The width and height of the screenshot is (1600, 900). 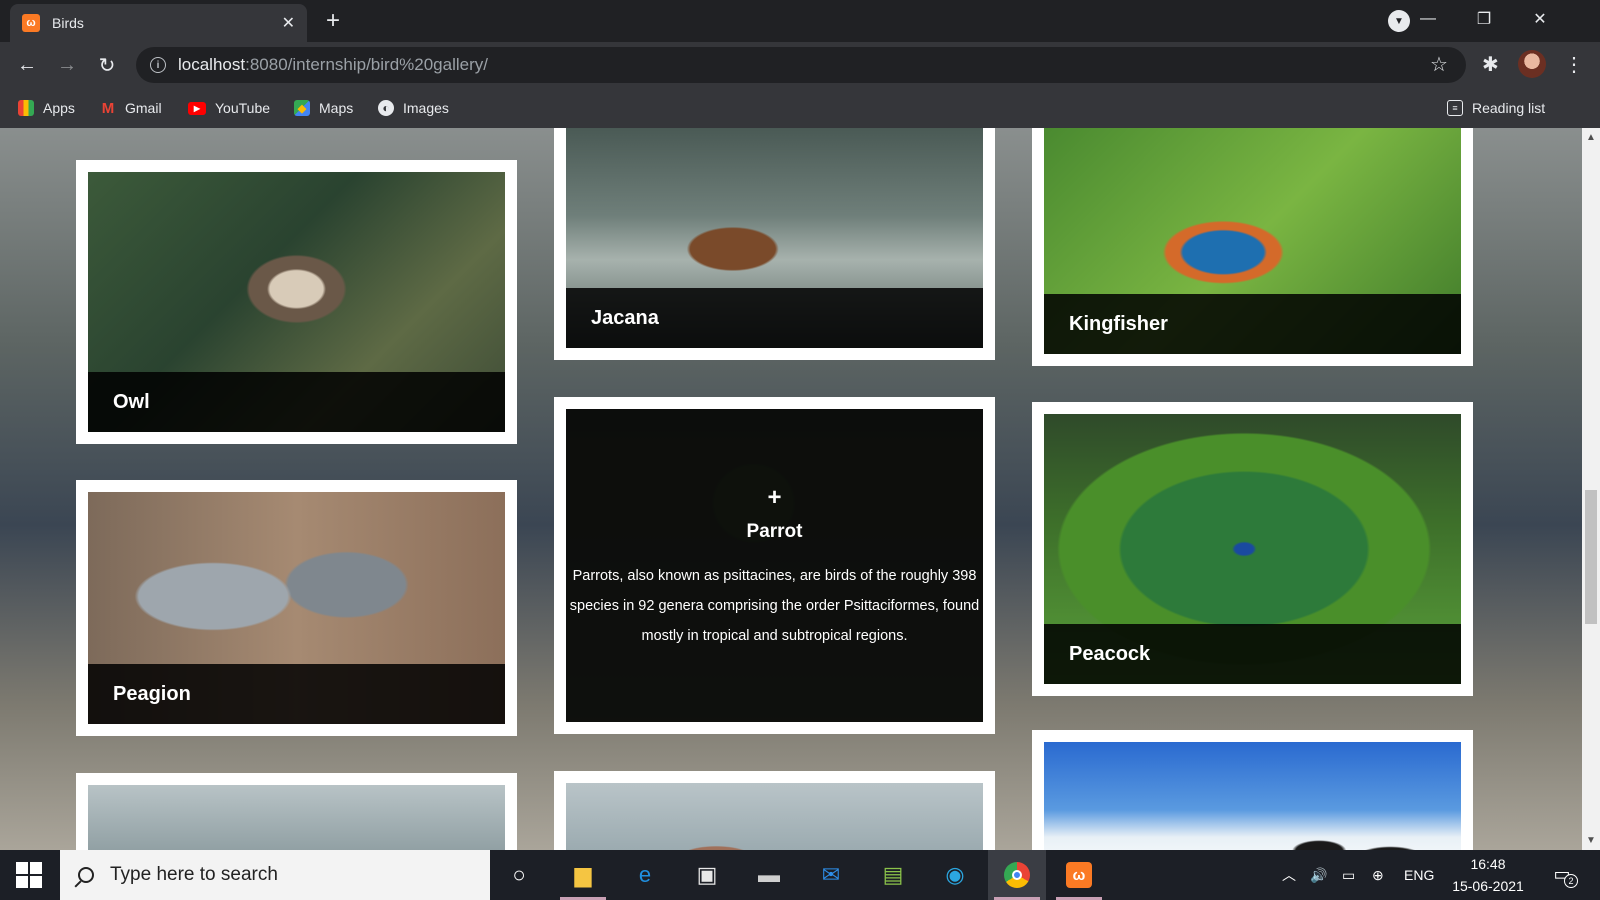 What do you see at coordinates (1484, 19) in the screenshot?
I see `restore-icon: ❐` at bounding box center [1484, 19].